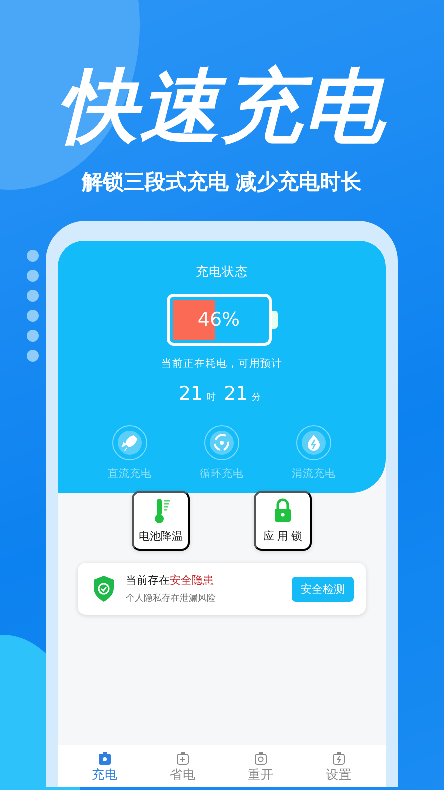  I want to click on security-detail: 个人隐私存在泄漏风险, so click(171, 598).